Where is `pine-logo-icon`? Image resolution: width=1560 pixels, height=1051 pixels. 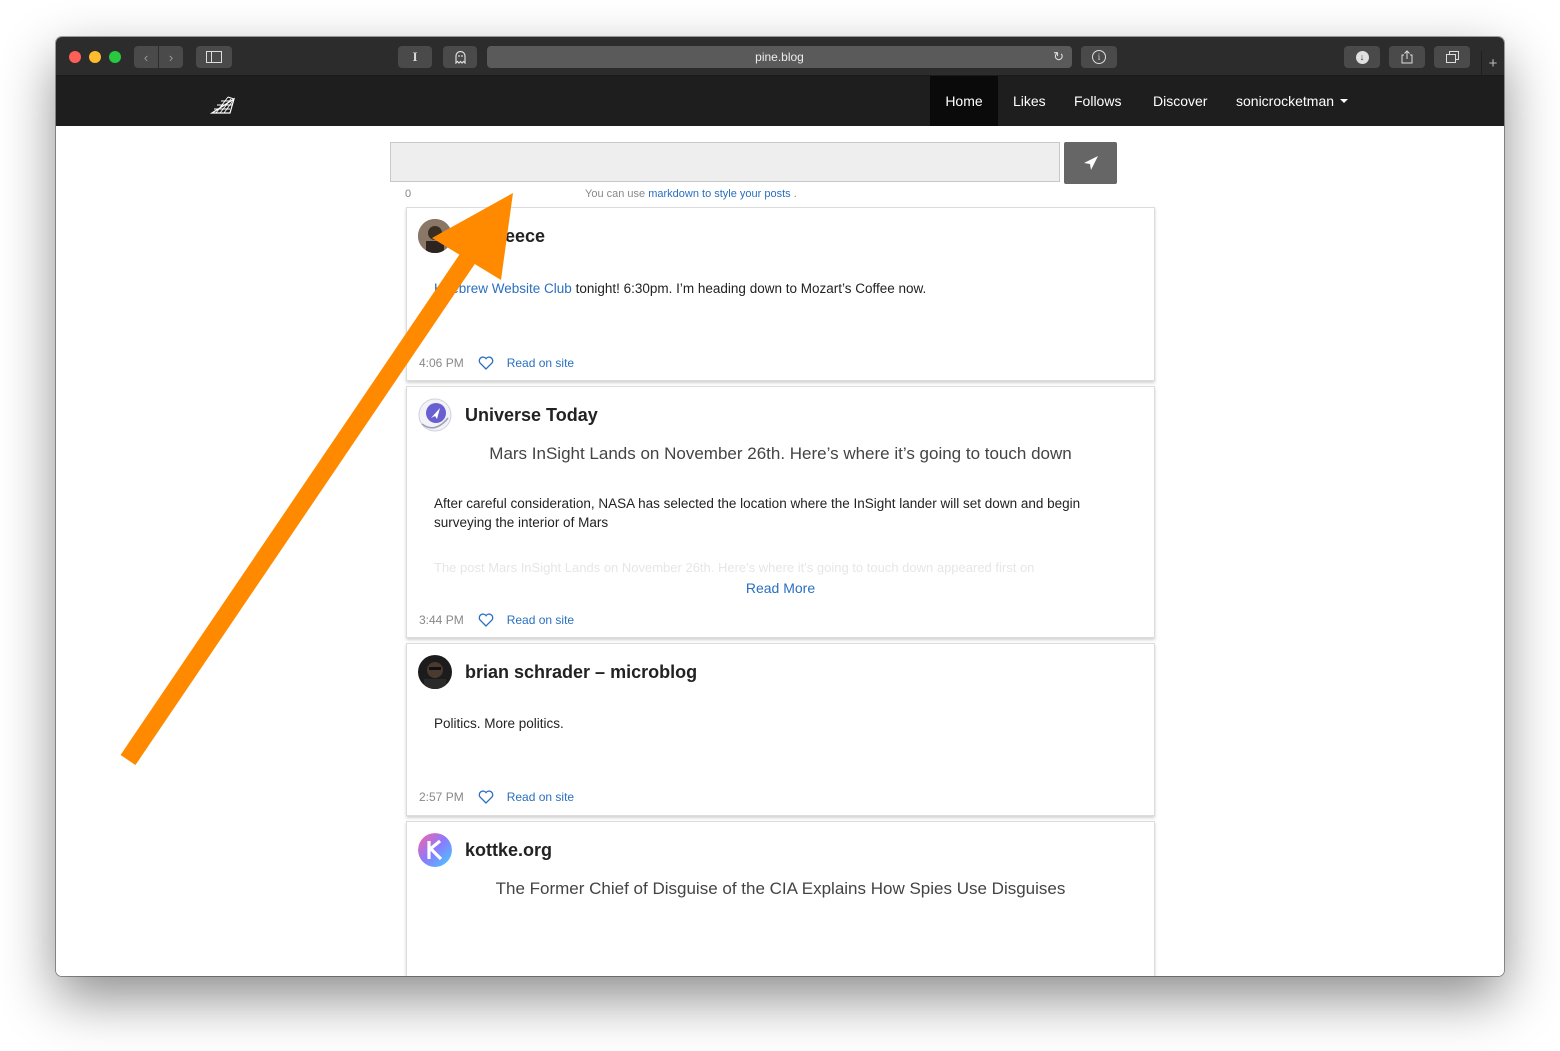 pine-logo-icon is located at coordinates (223, 106).